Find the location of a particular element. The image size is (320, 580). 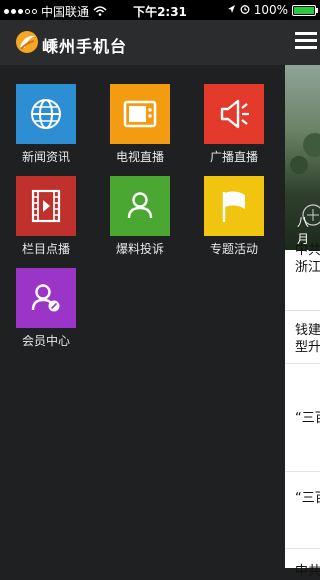

menu-item-member is located at coordinates (46, 298).